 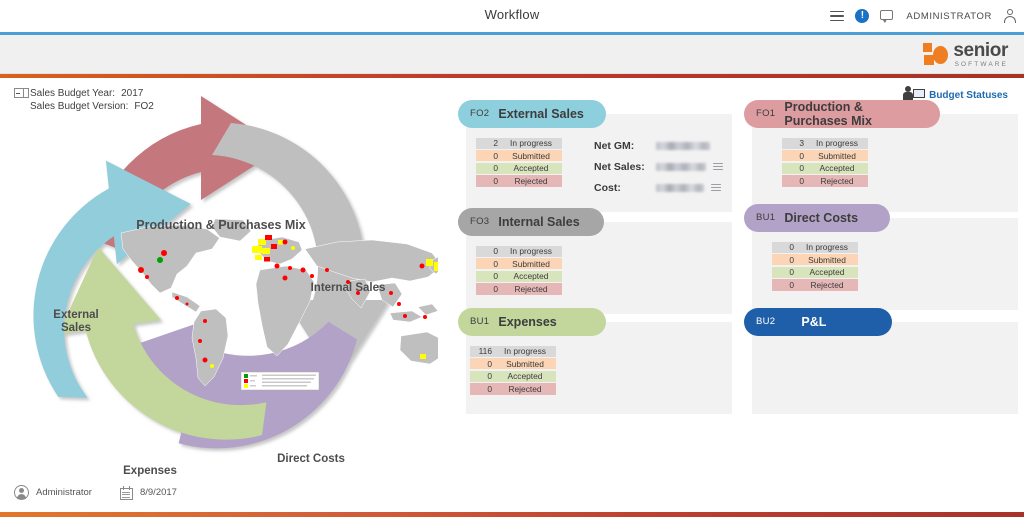 What do you see at coordinates (821, 217) in the screenshot?
I see `card-title: Direct Costs` at bounding box center [821, 217].